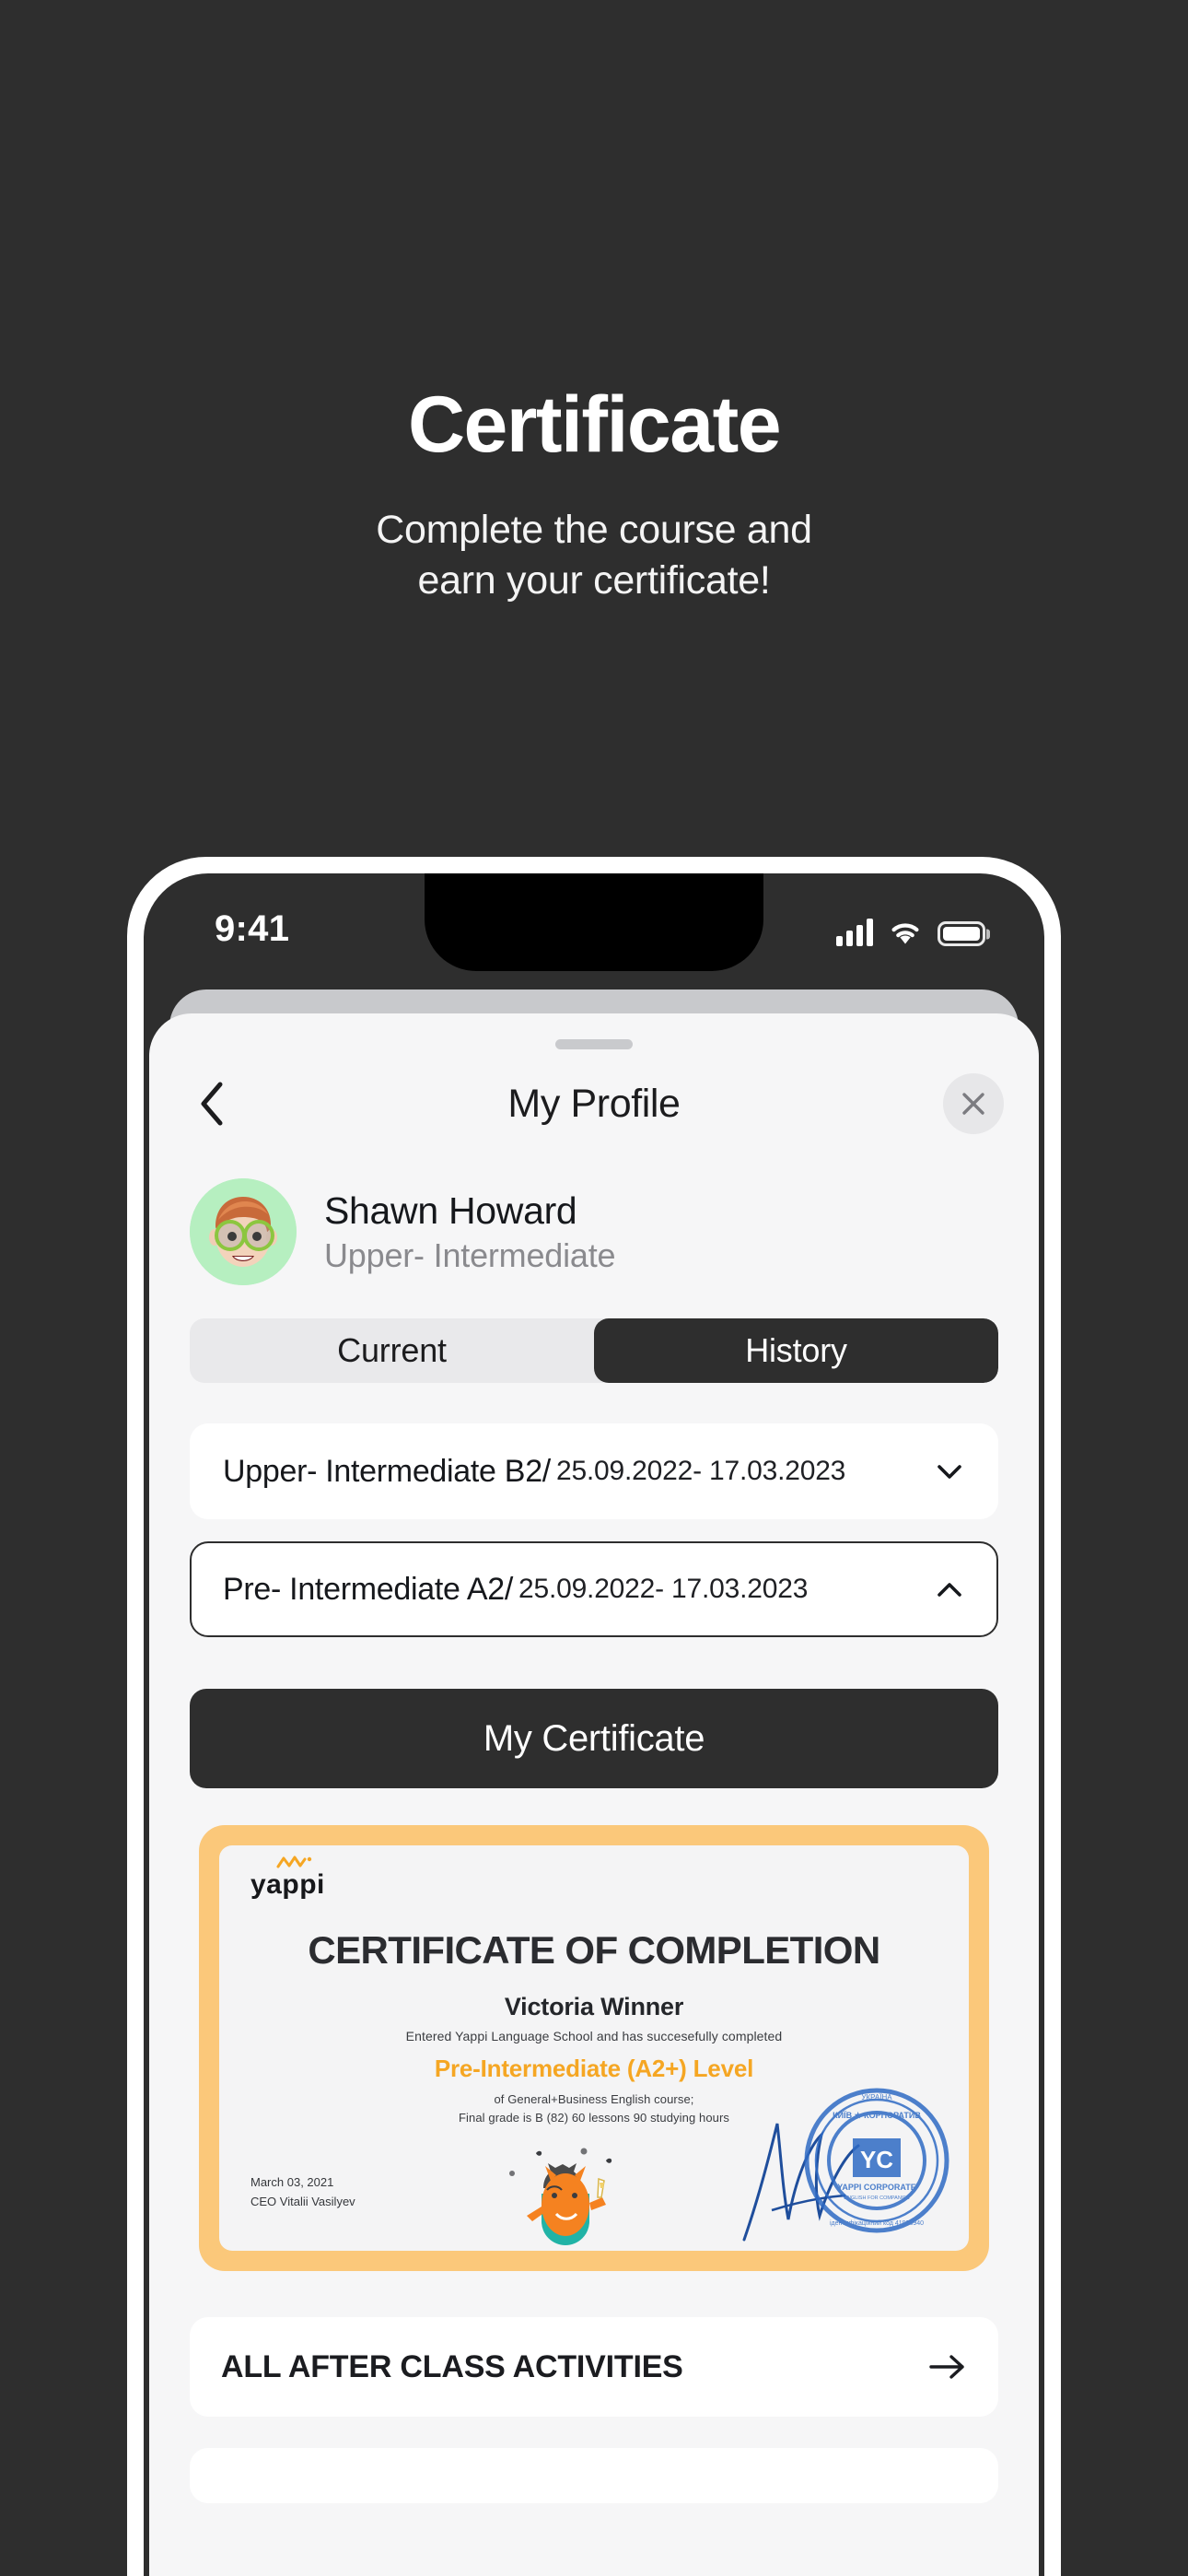 This screenshot has width=1188, height=2576. I want to click on promo-subtitle-line-1: Complete the course and, so click(594, 530).